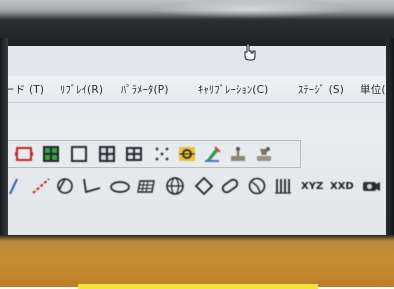  I want to click on ellipse-tool-icon, so click(120, 186).